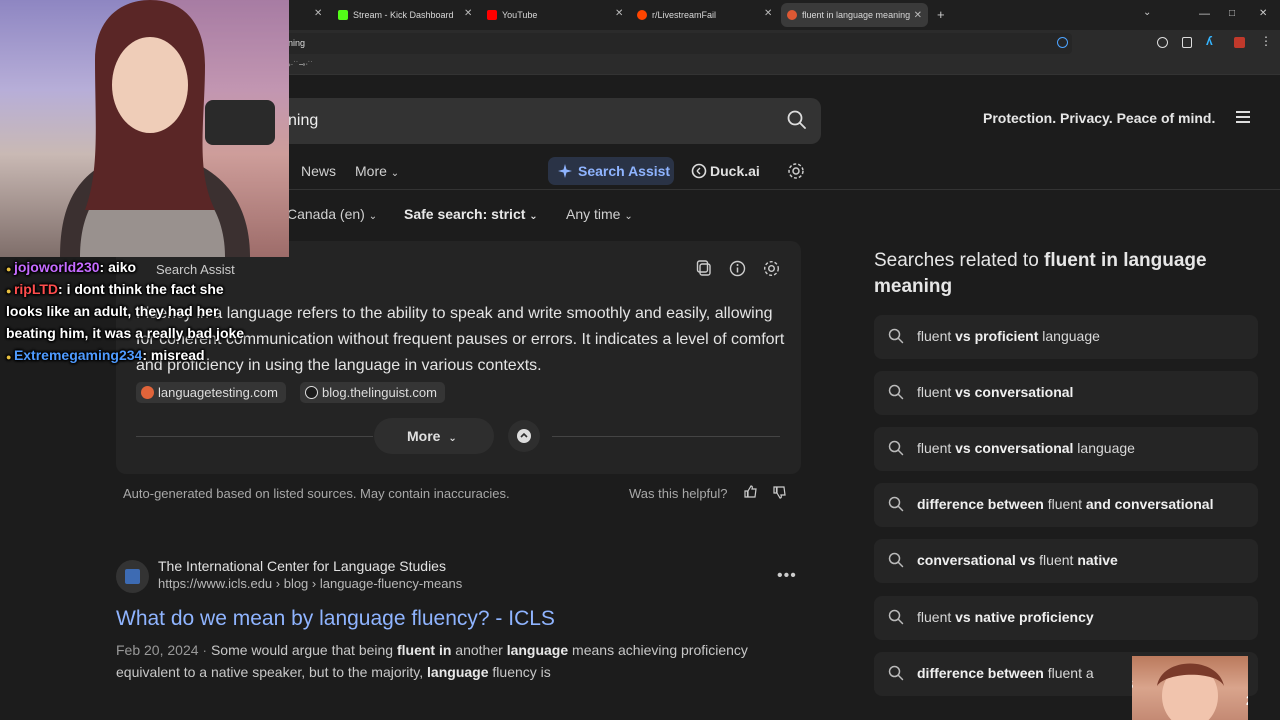 The image size is (1280, 720). What do you see at coordinates (779, 492) in the screenshot?
I see `thumbs-down-icon` at bounding box center [779, 492].